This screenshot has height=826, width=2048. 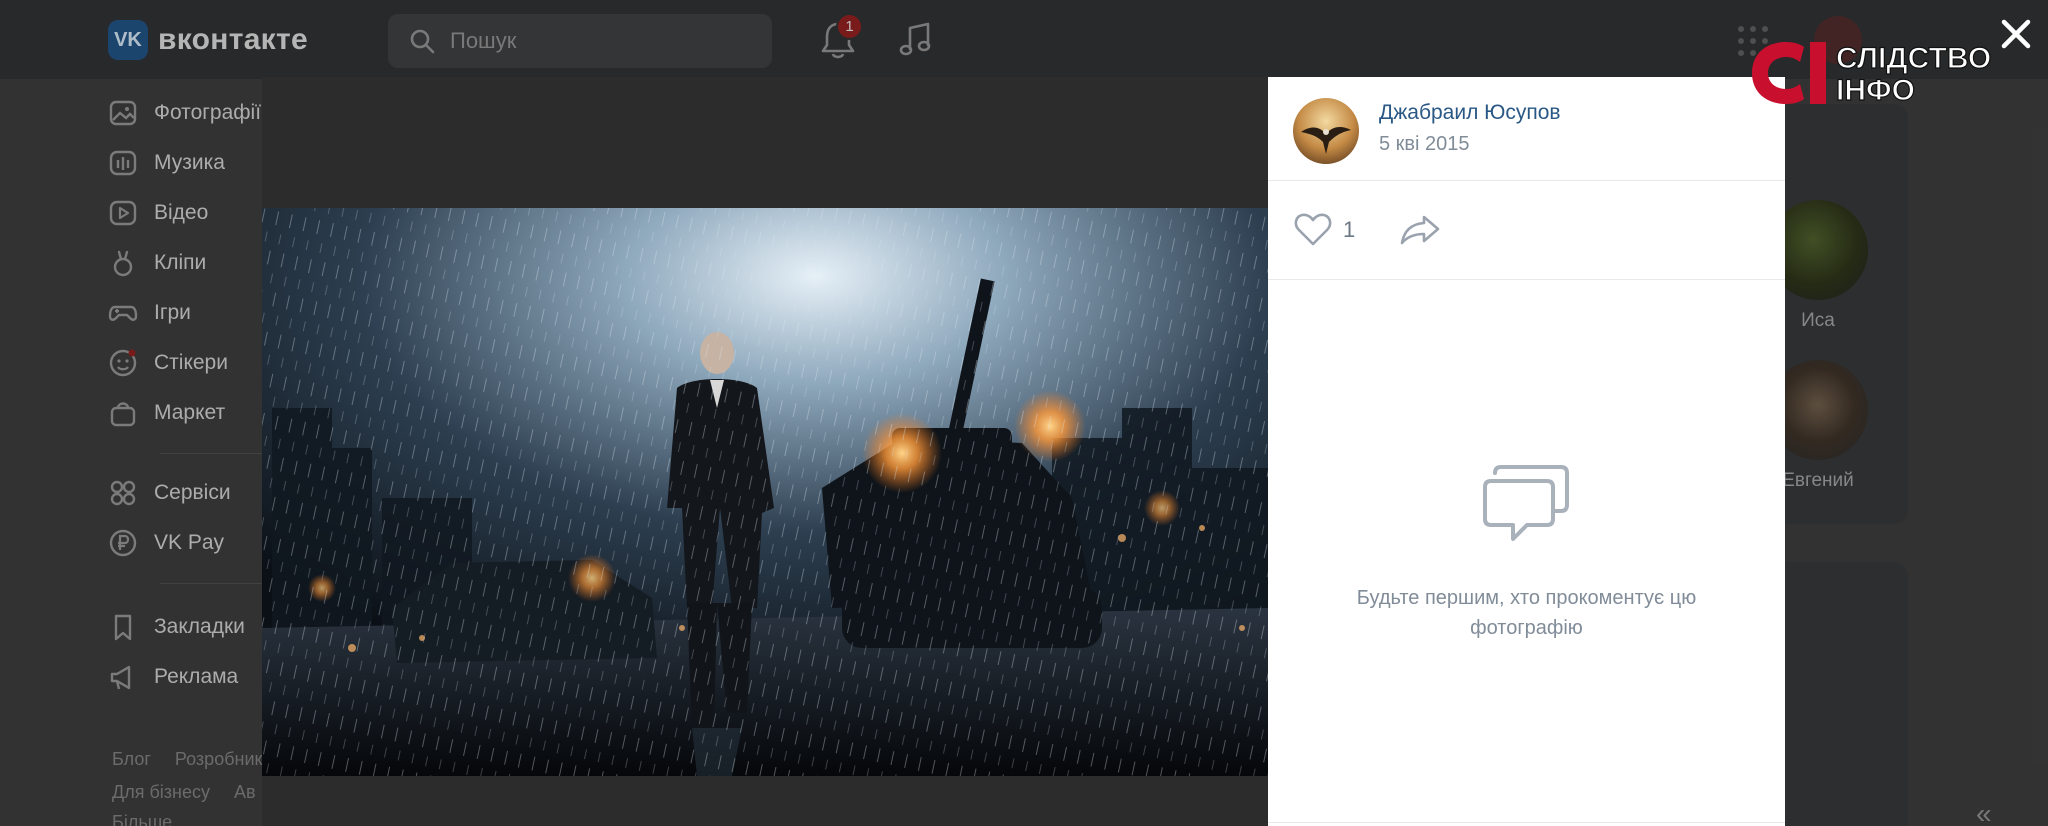 What do you see at coordinates (1875, 90) in the screenshot?
I see `watermark-line2: ІНФО` at bounding box center [1875, 90].